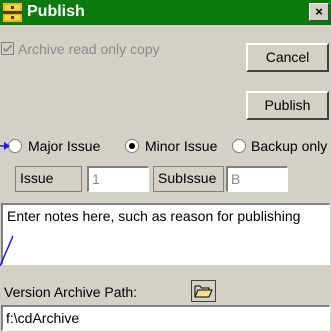  Describe the element at coordinates (12, 12) in the screenshot. I see `publish-app-icon` at that location.